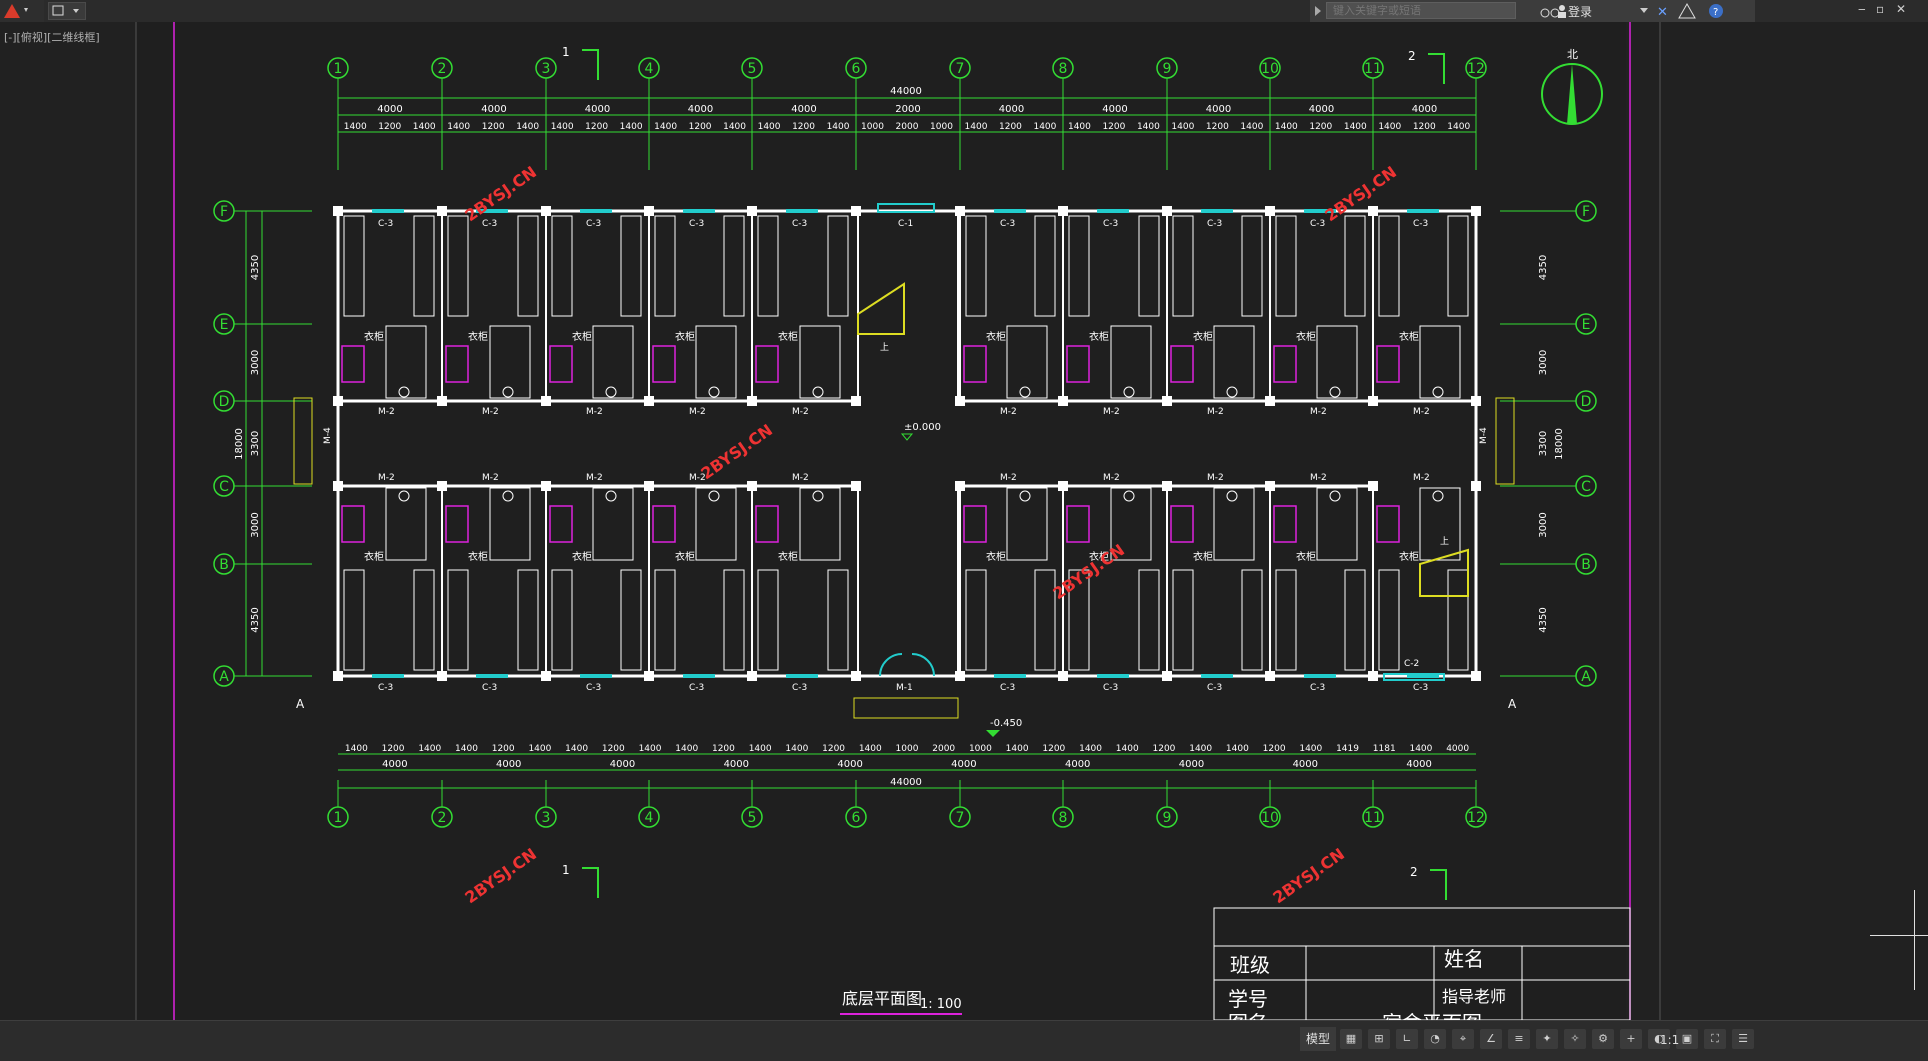 The image size is (1928, 1061). What do you see at coordinates (1476, 818) in the screenshot?
I see `axis-label-12: 12` at bounding box center [1476, 818].